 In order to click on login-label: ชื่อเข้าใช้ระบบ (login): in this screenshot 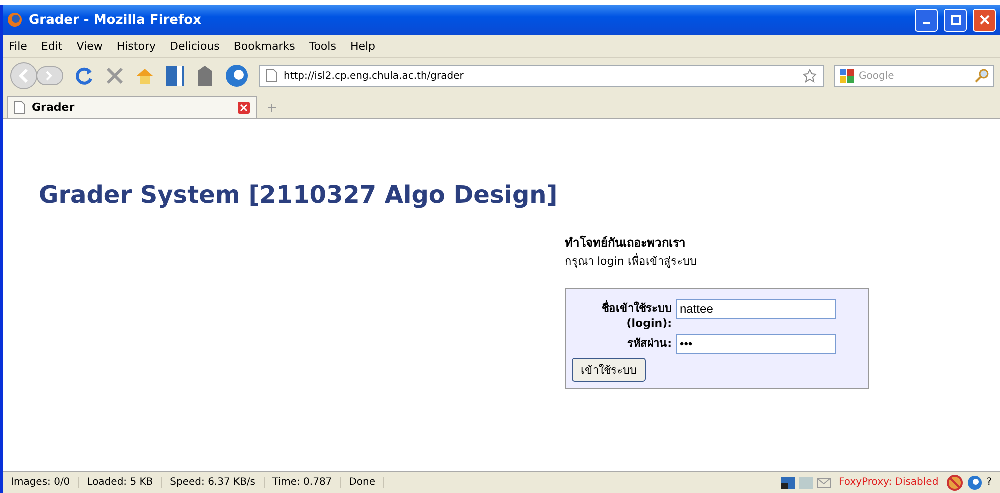, I will do `click(636, 314)`.